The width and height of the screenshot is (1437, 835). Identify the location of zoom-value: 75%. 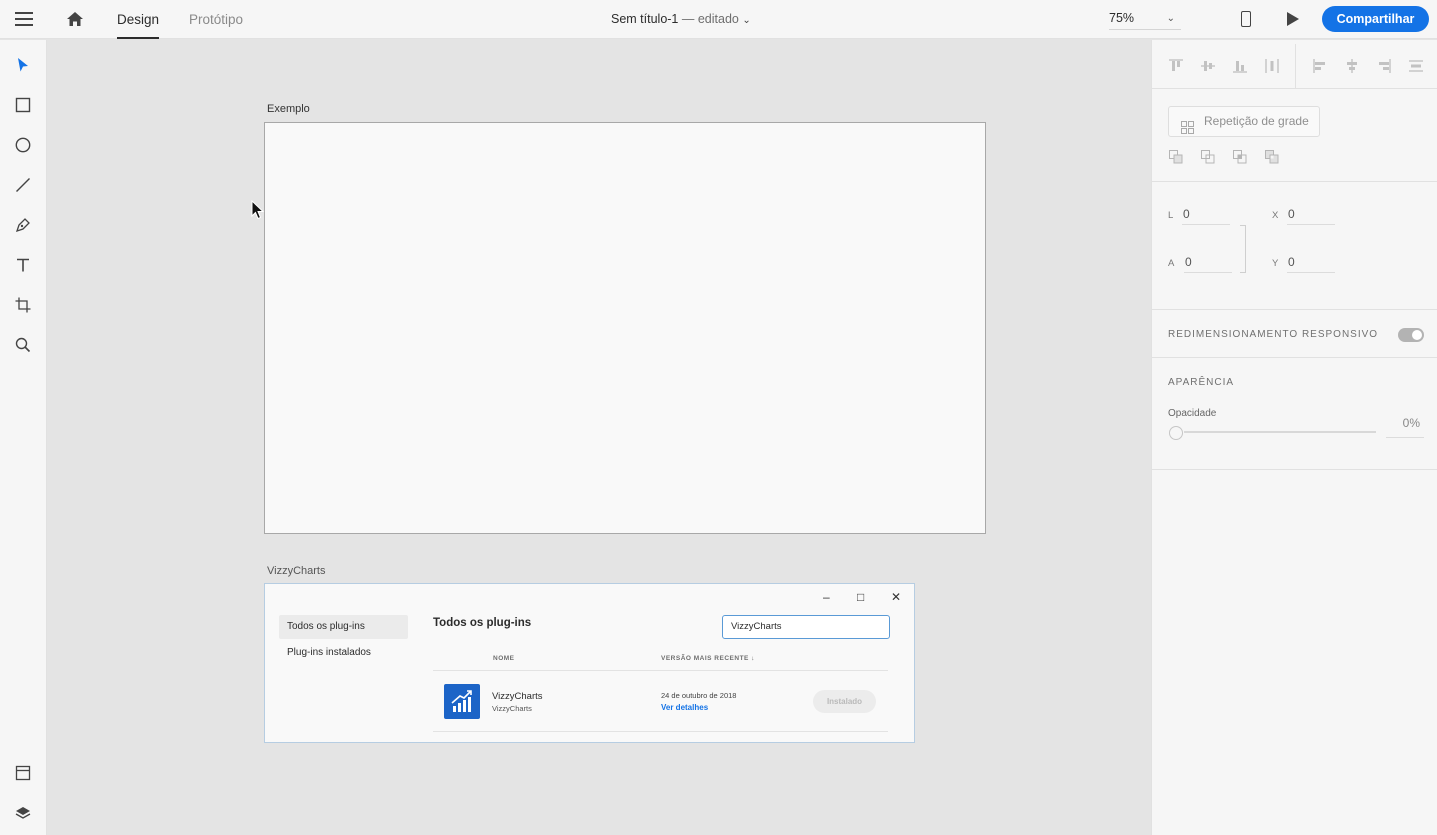
(1122, 18).